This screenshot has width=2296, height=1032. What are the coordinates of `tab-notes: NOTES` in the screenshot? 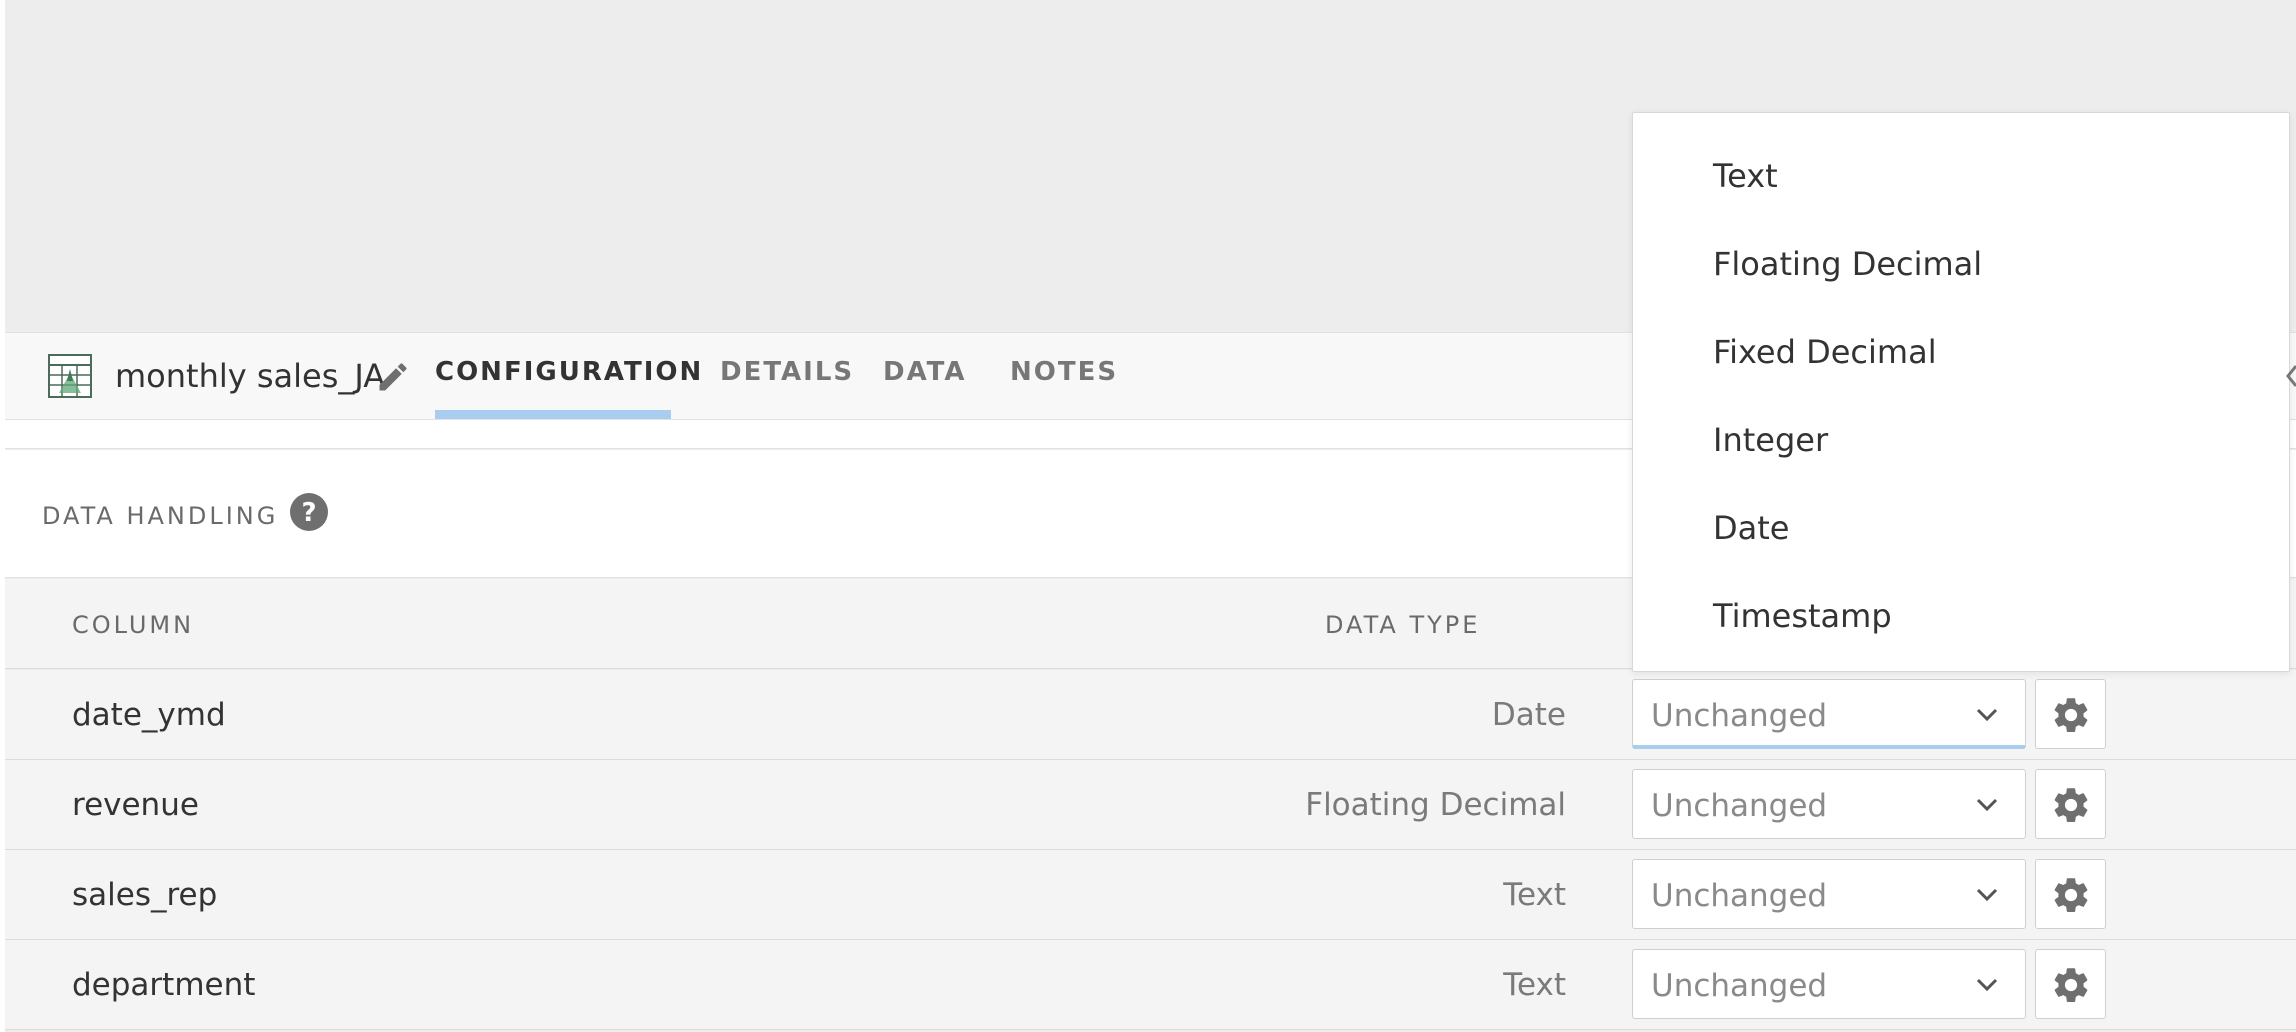 It's located at (1064, 372).